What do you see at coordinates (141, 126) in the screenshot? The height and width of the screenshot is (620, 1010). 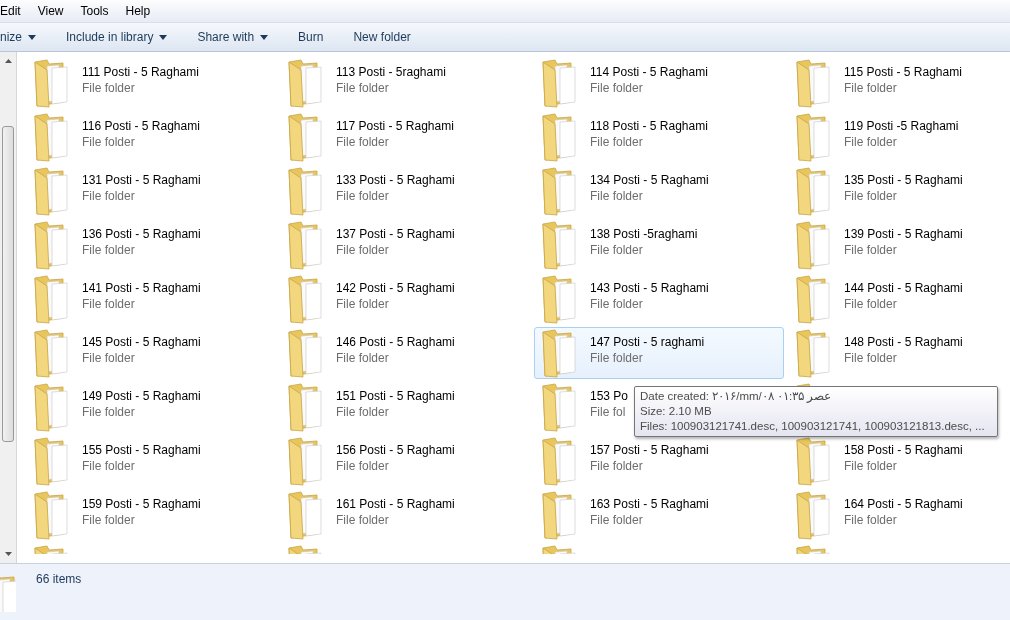 I see `folder-name: 116 Posti - 5 Raghami` at bounding box center [141, 126].